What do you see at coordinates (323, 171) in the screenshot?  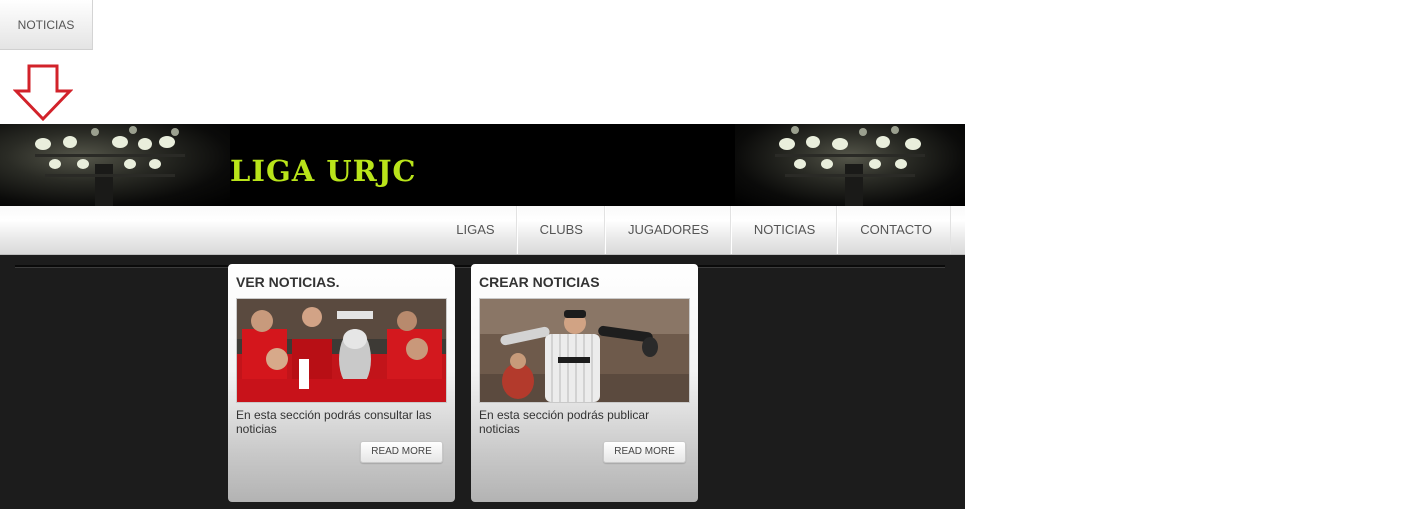 I see `site-logo: LIGA URJC` at bounding box center [323, 171].